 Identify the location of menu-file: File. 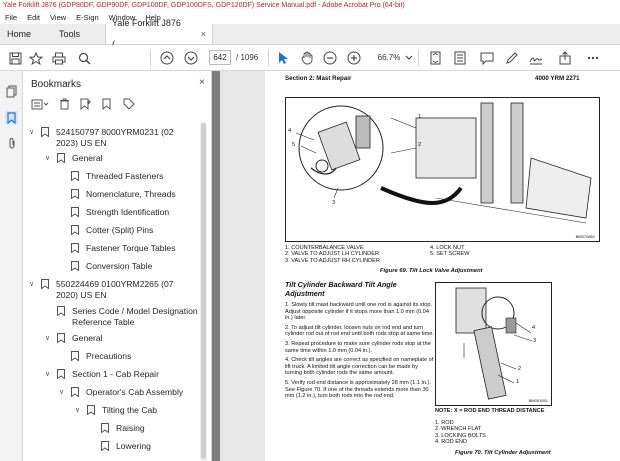
(11, 17).